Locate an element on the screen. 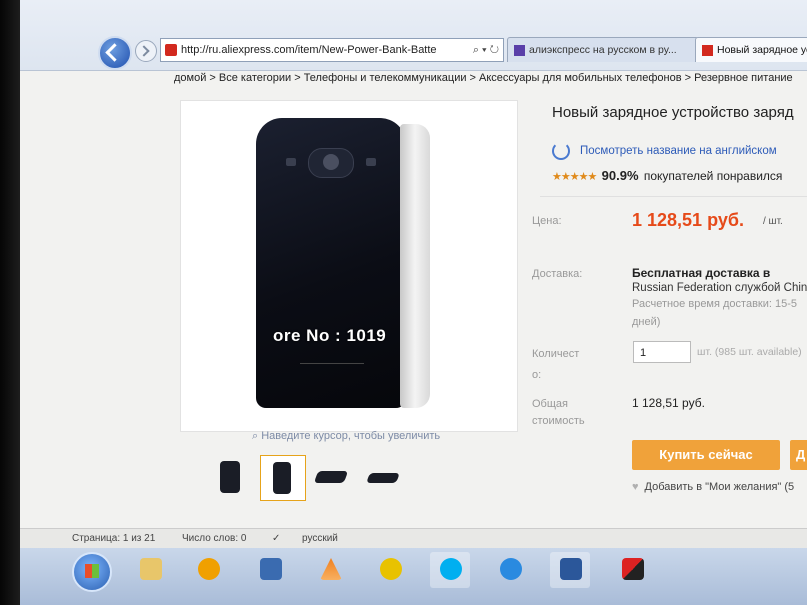 This screenshot has height=605, width=807. total-value: 1 128,51 руб. is located at coordinates (668, 403).